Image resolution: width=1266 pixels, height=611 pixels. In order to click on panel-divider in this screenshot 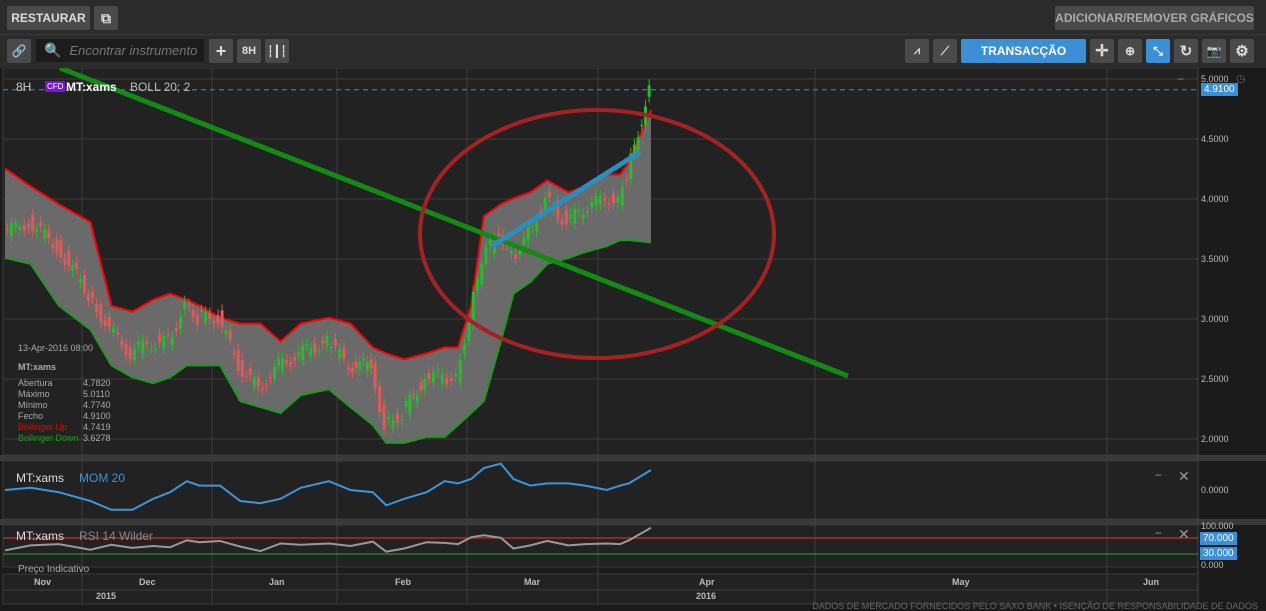, I will do `click(633, 458)`.